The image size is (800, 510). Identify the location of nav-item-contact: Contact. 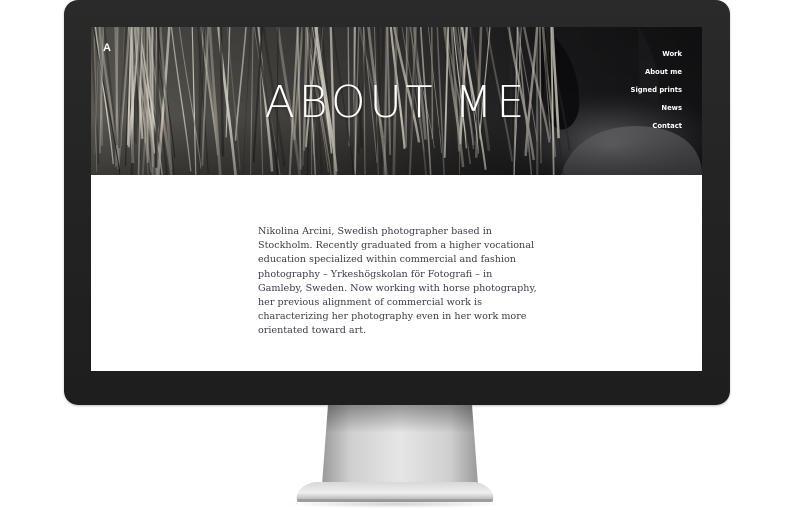
(656, 126).